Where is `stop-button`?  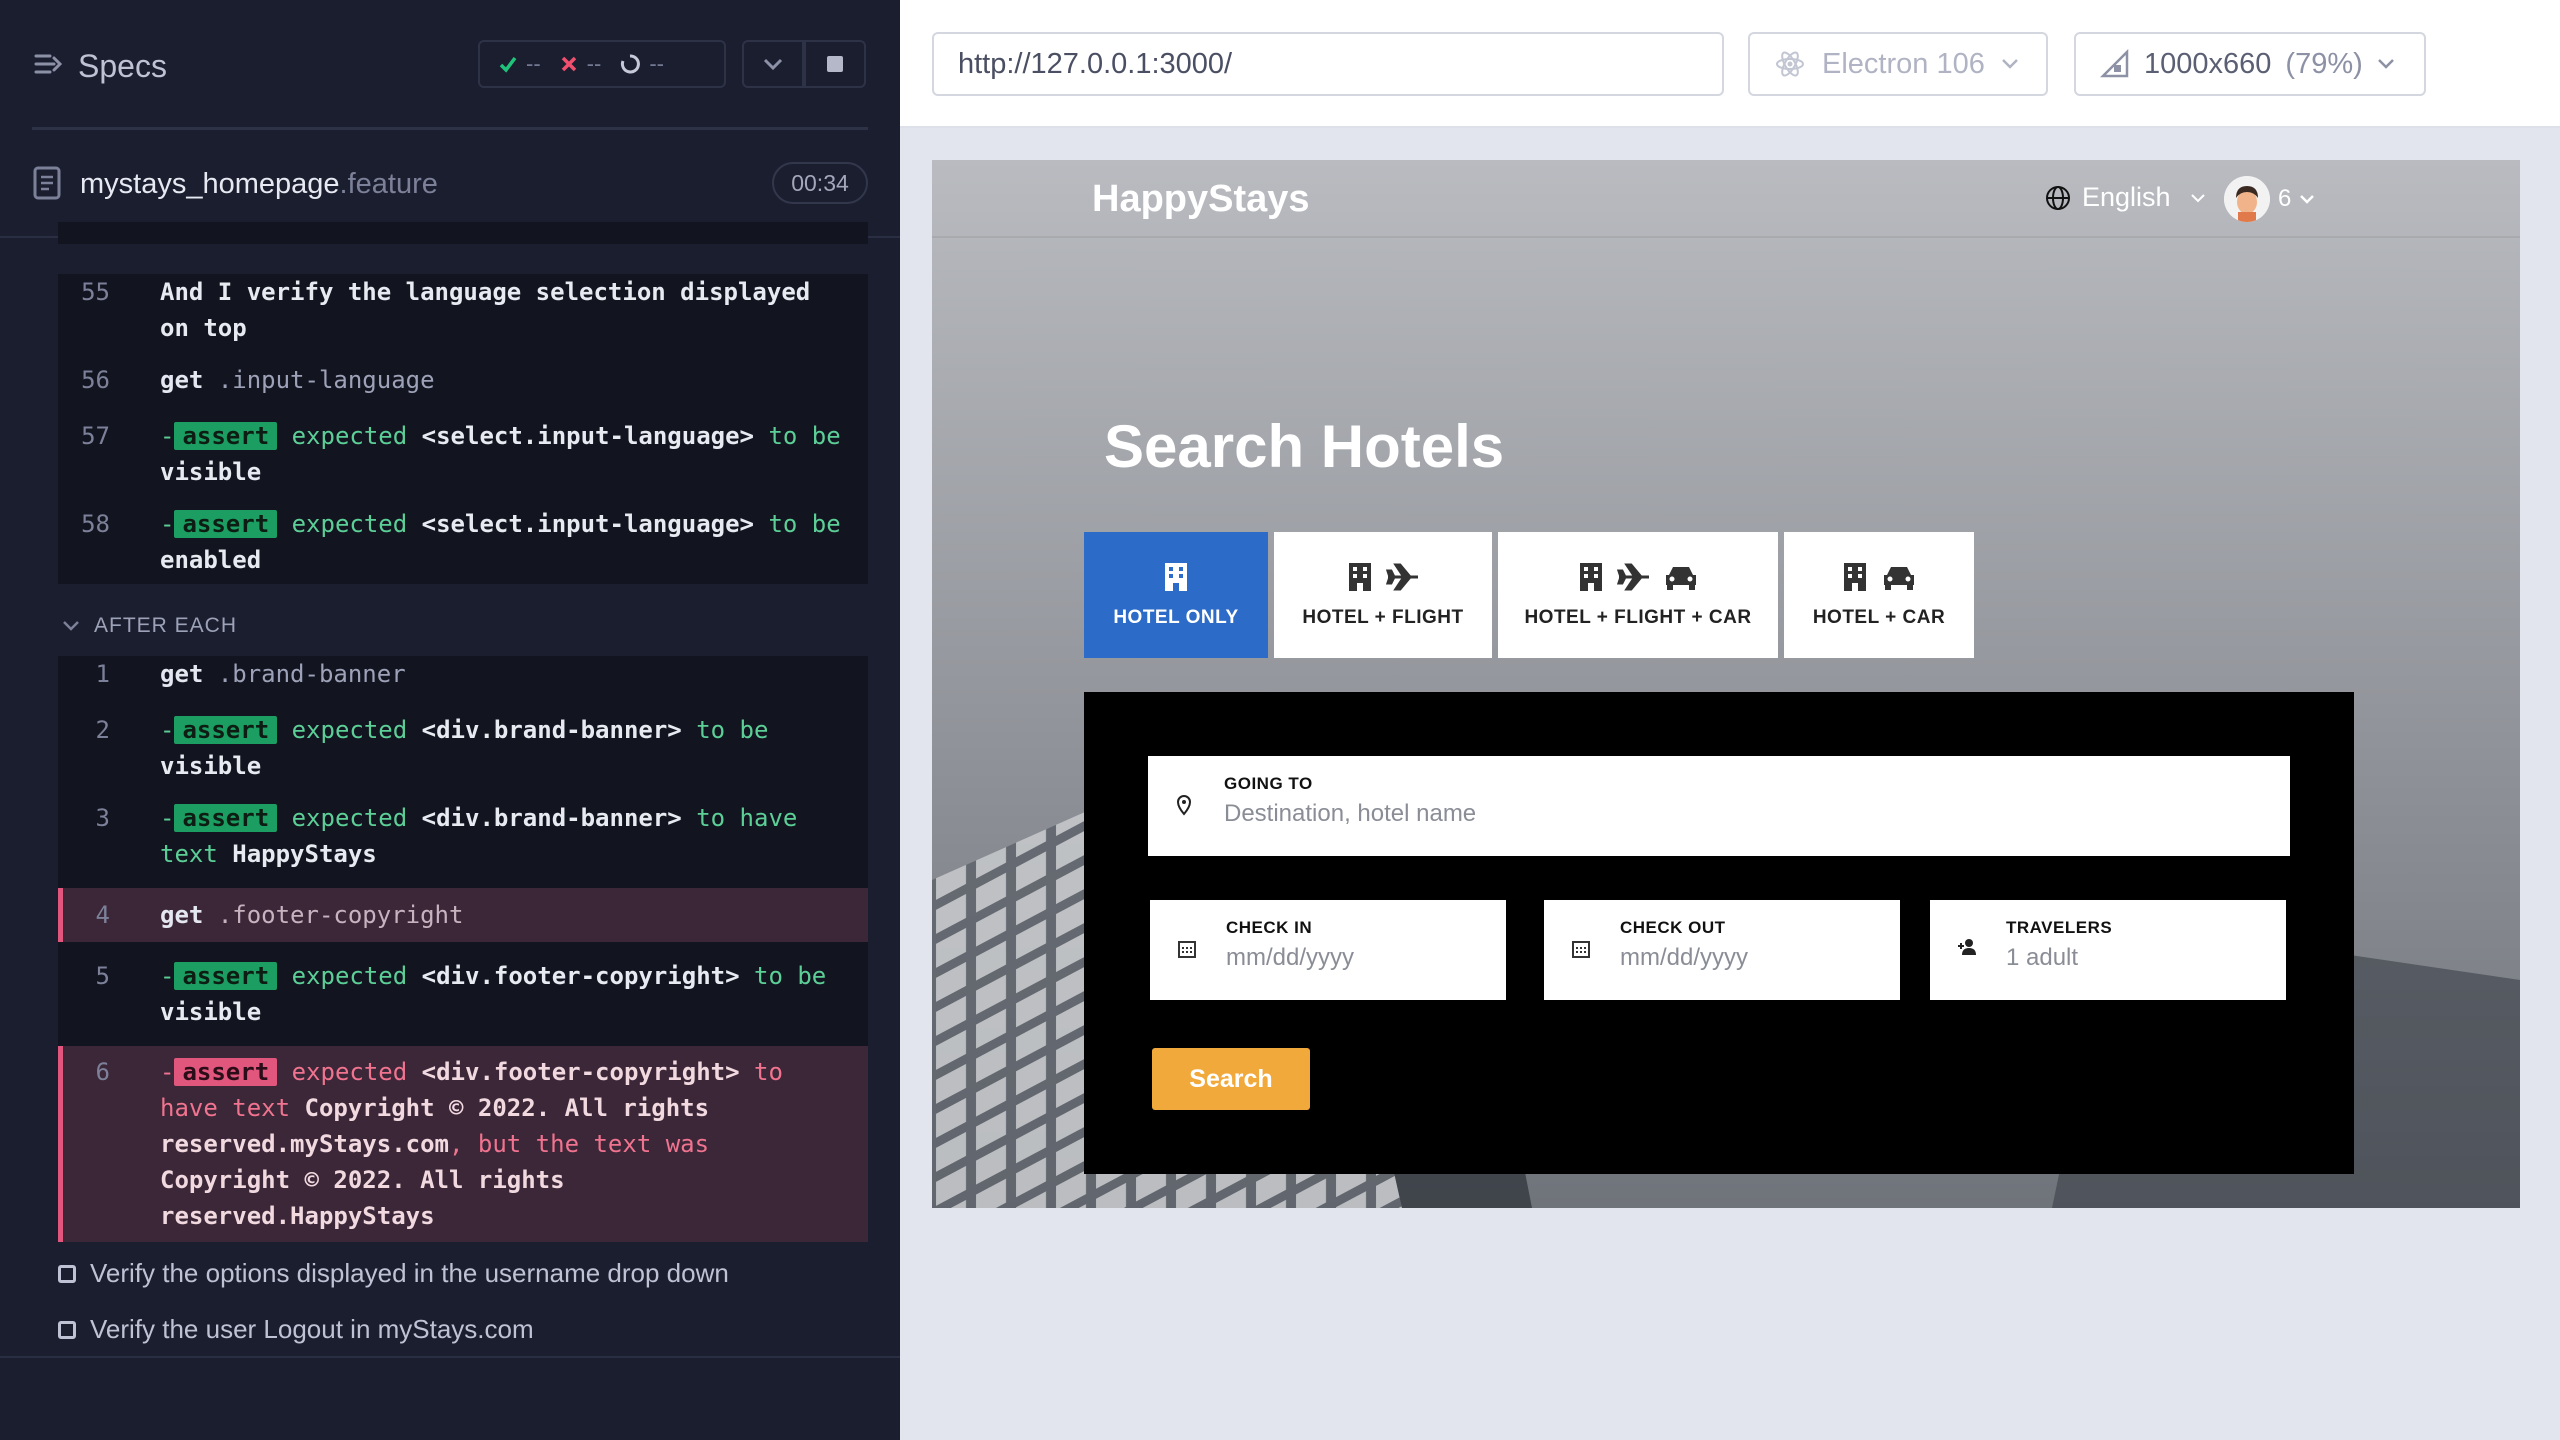
stop-button is located at coordinates (835, 64).